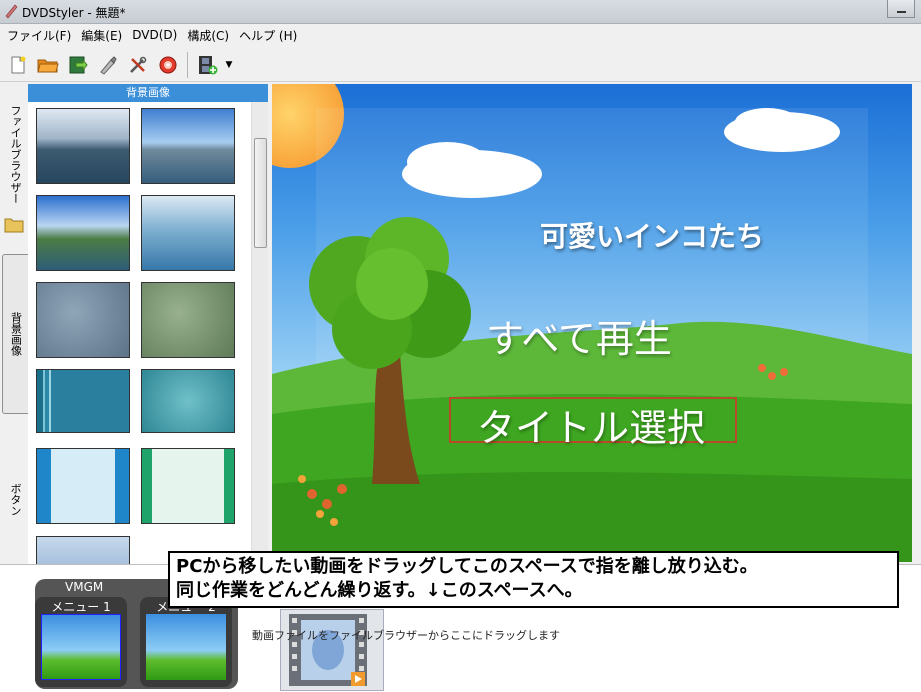  I want to click on dvd-button, so click(168, 65).